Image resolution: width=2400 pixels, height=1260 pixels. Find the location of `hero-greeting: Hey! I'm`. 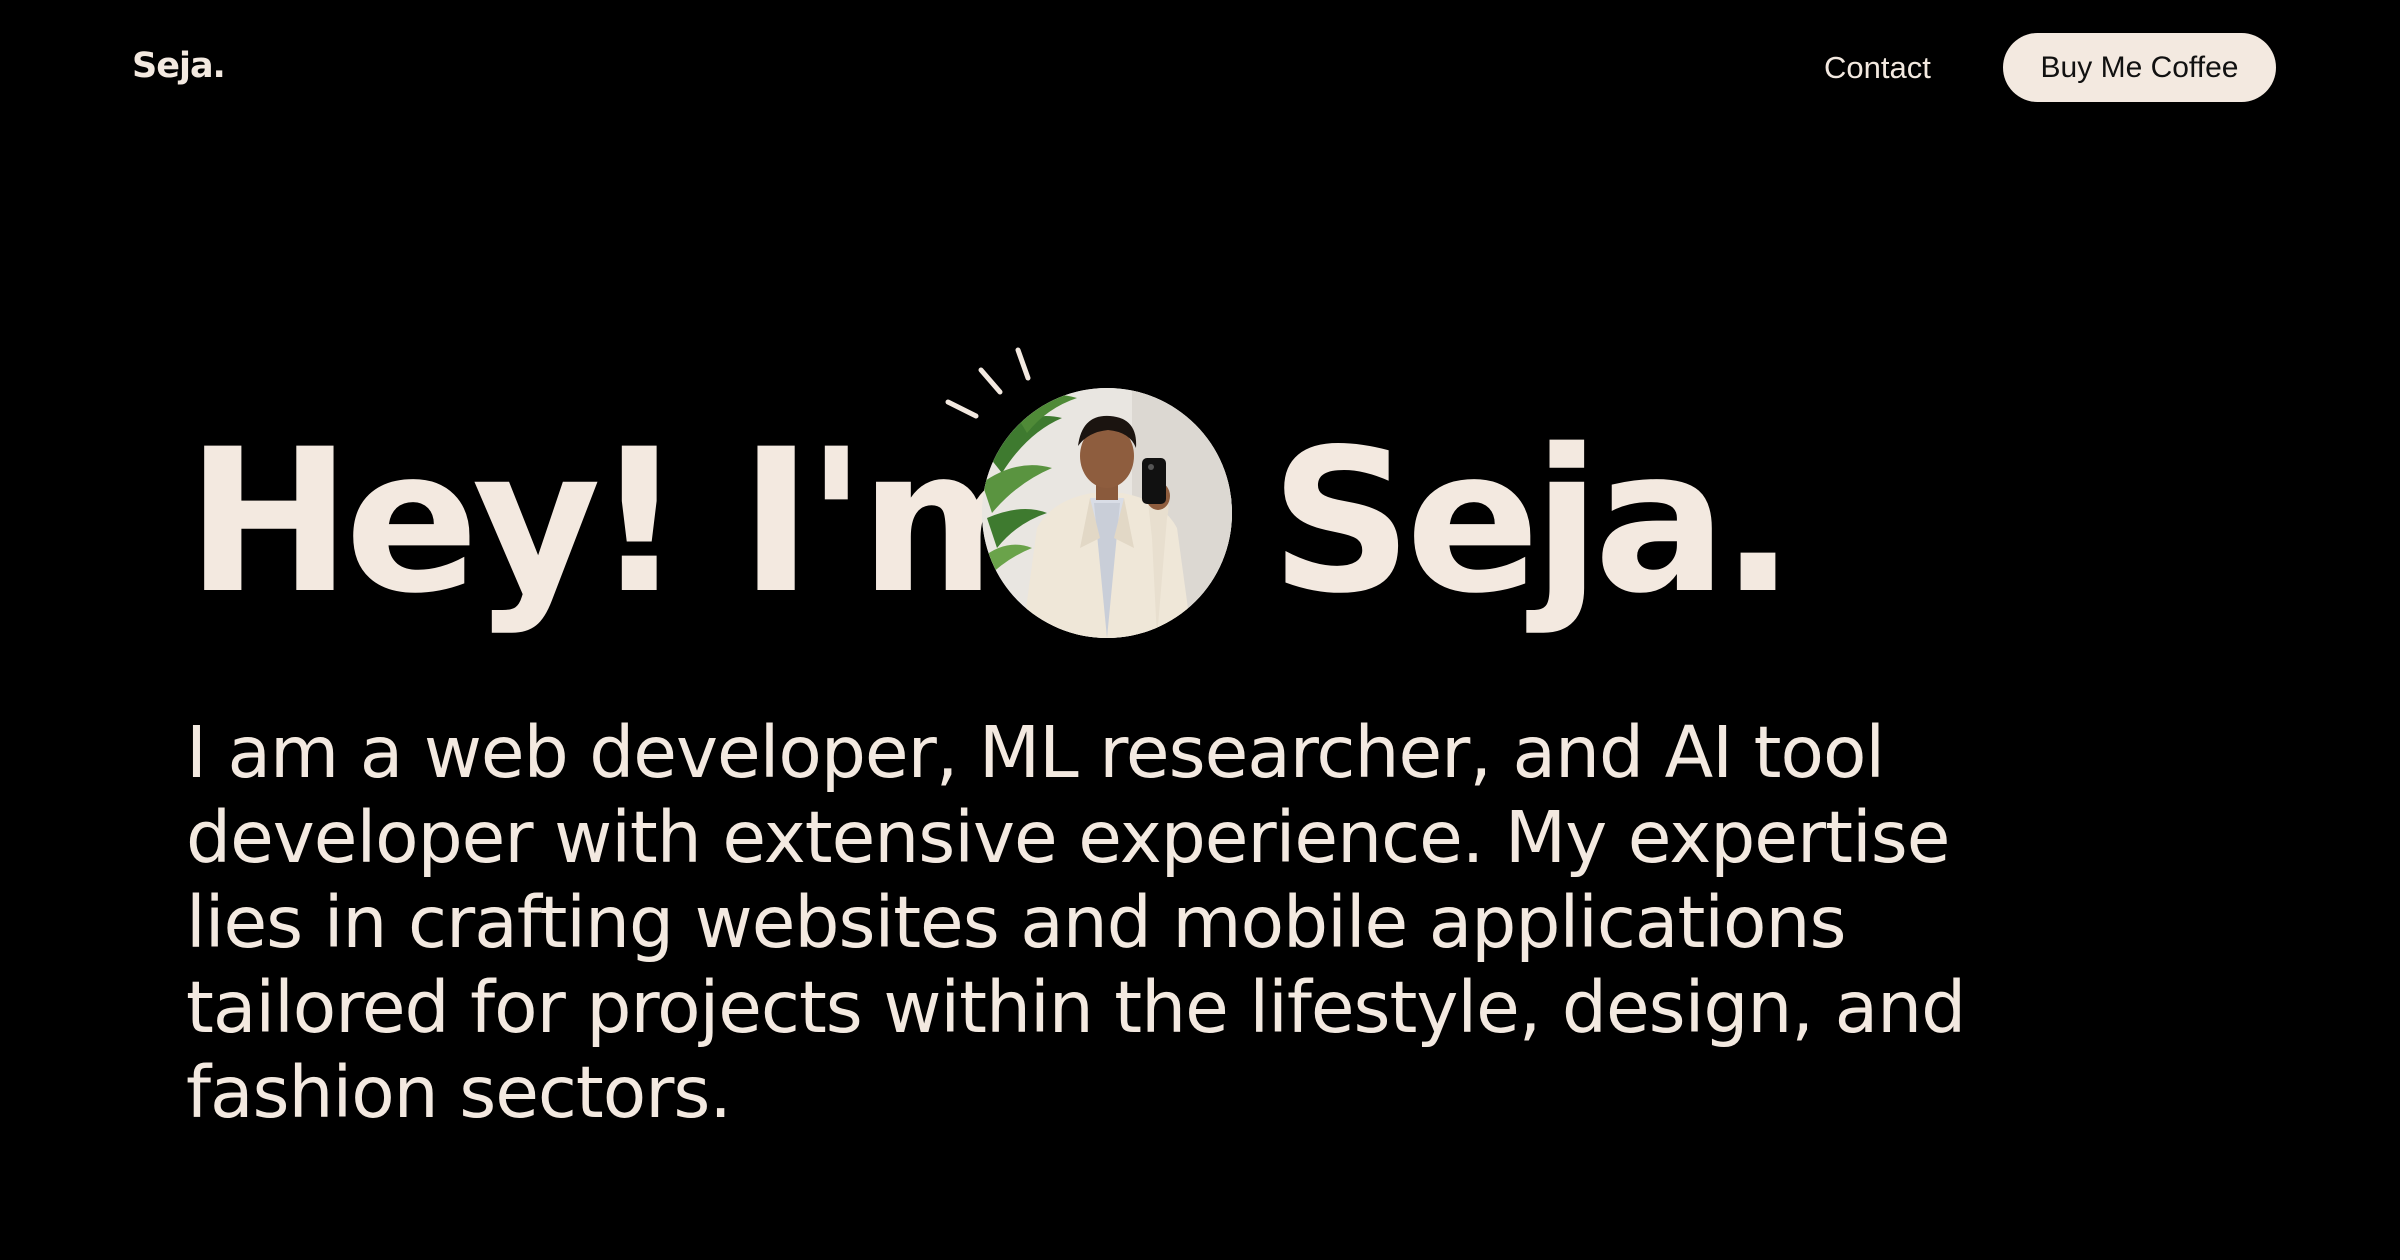

hero-greeting: Hey! I'm is located at coordinates (626, 521).